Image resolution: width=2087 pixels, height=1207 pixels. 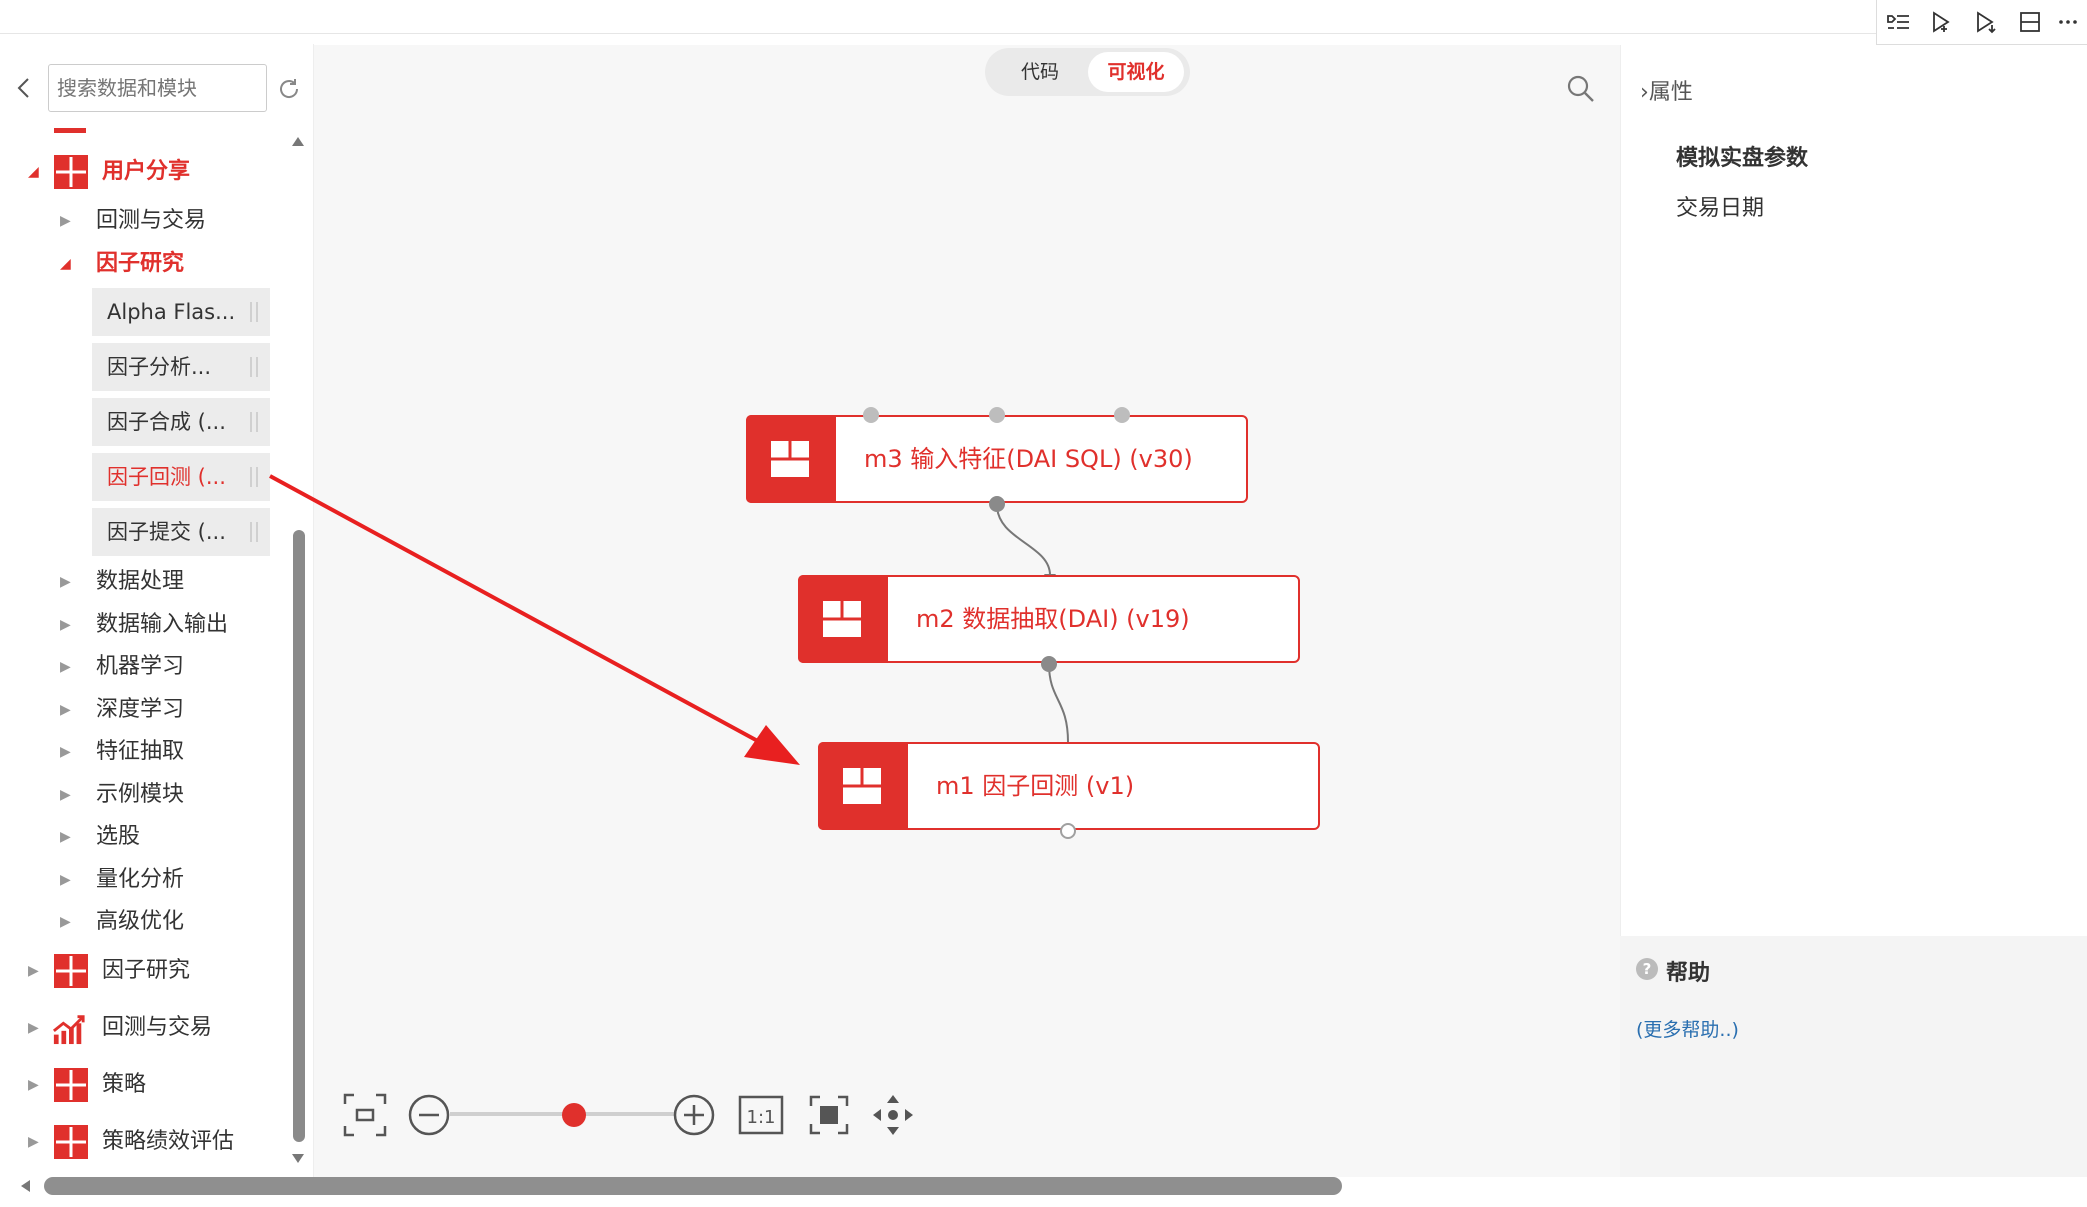 I want to click on node-label: m1 因子回测 (v1), so click(x=1035, y=786).